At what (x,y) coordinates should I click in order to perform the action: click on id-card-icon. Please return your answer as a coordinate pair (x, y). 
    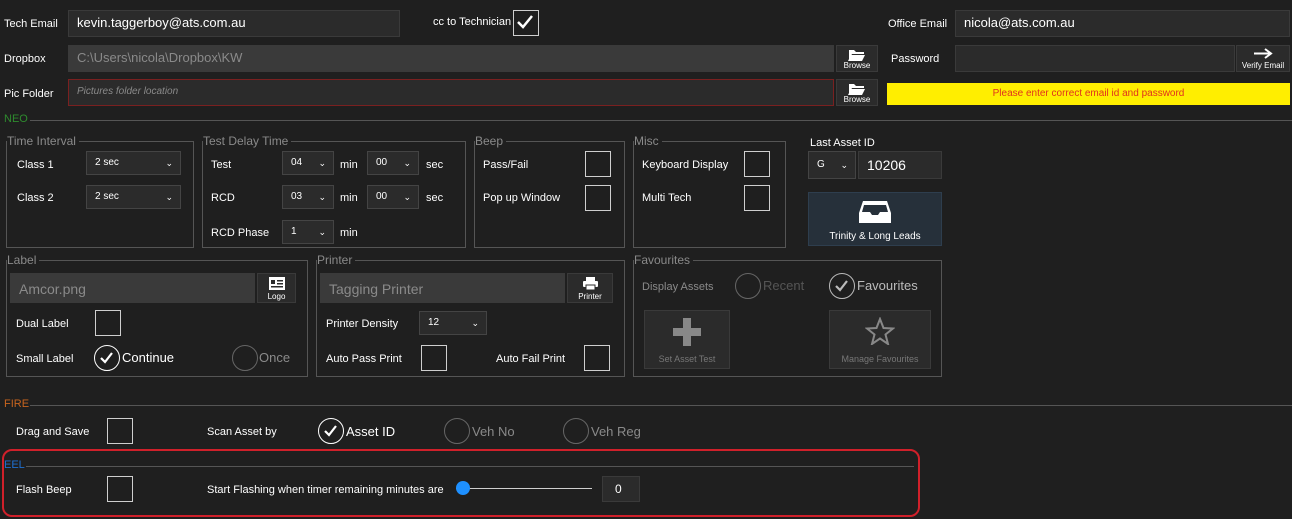
    Looking at the image, I should click on (276, 283).